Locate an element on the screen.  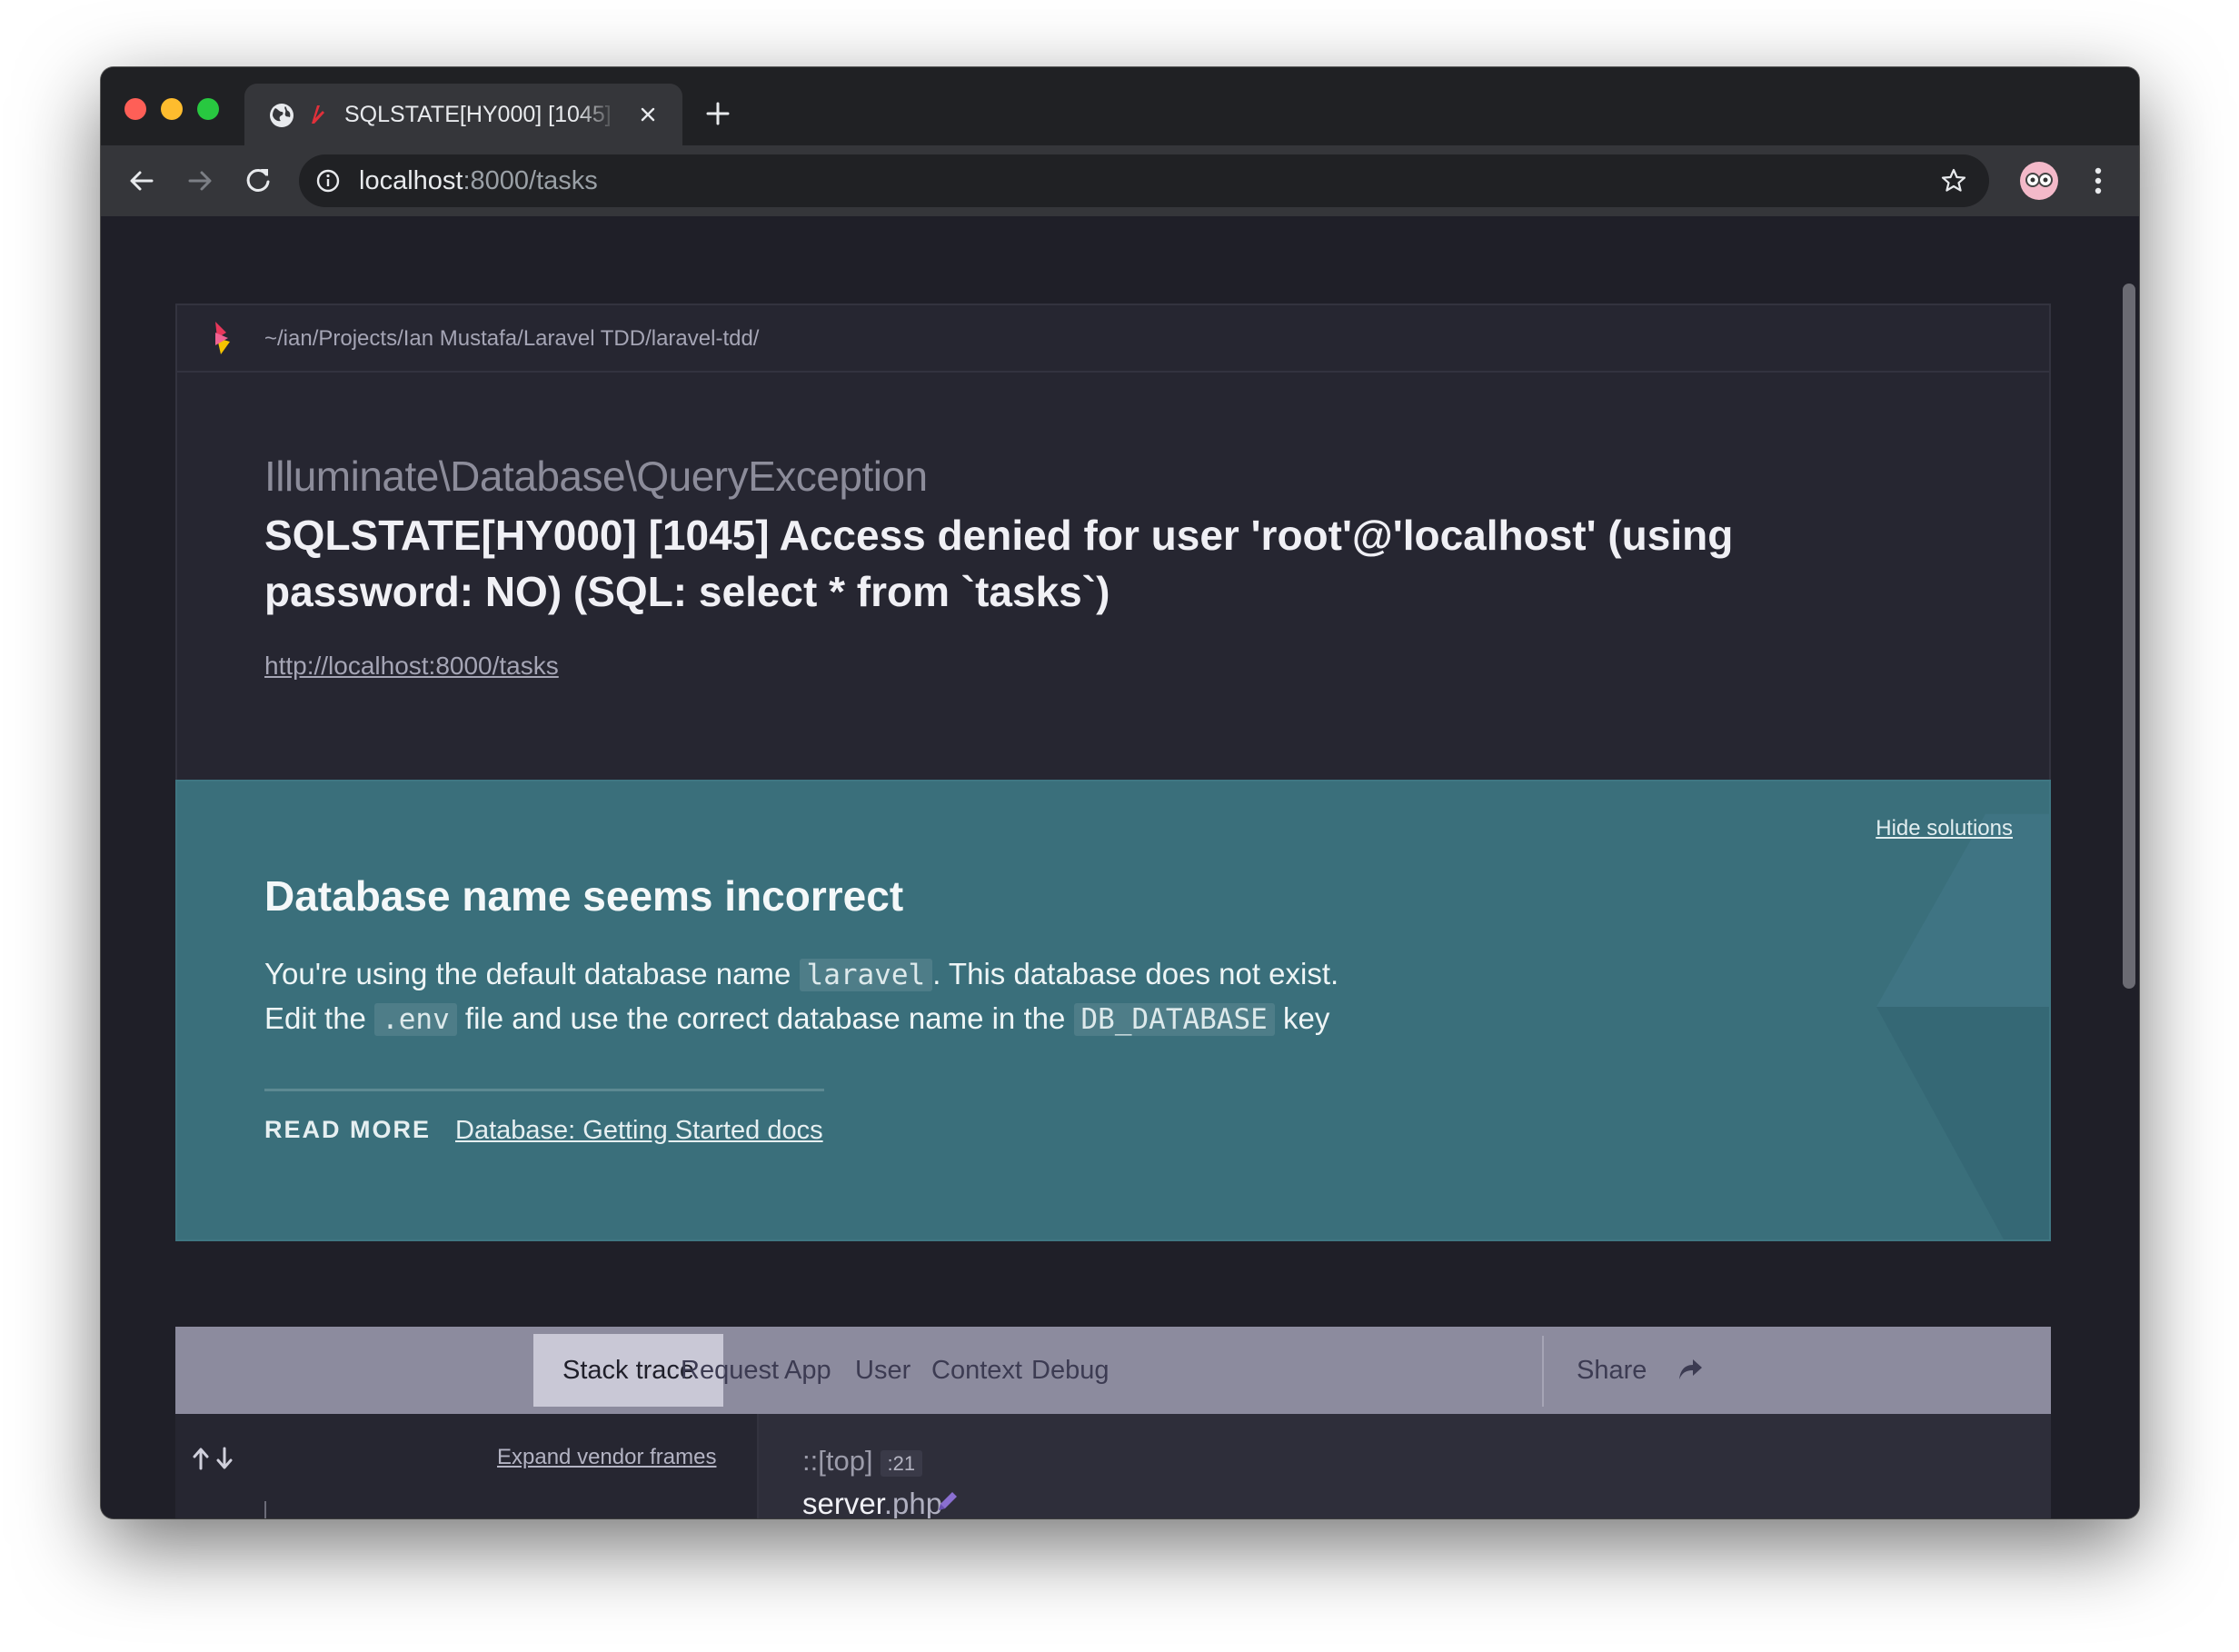
tab-share: Share is located at coordinates (1612, 1370).